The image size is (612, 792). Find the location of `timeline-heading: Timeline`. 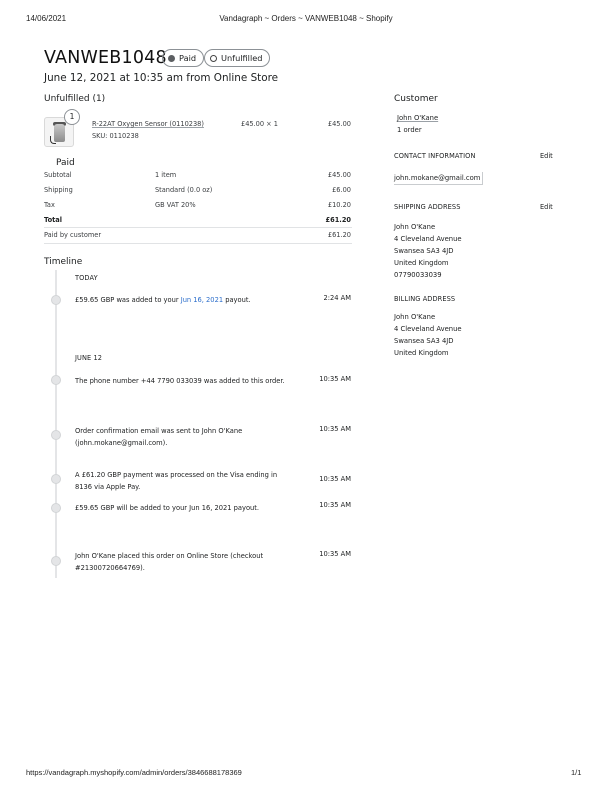

timeline-heading: Timeline is located at coordinates (63, 262).